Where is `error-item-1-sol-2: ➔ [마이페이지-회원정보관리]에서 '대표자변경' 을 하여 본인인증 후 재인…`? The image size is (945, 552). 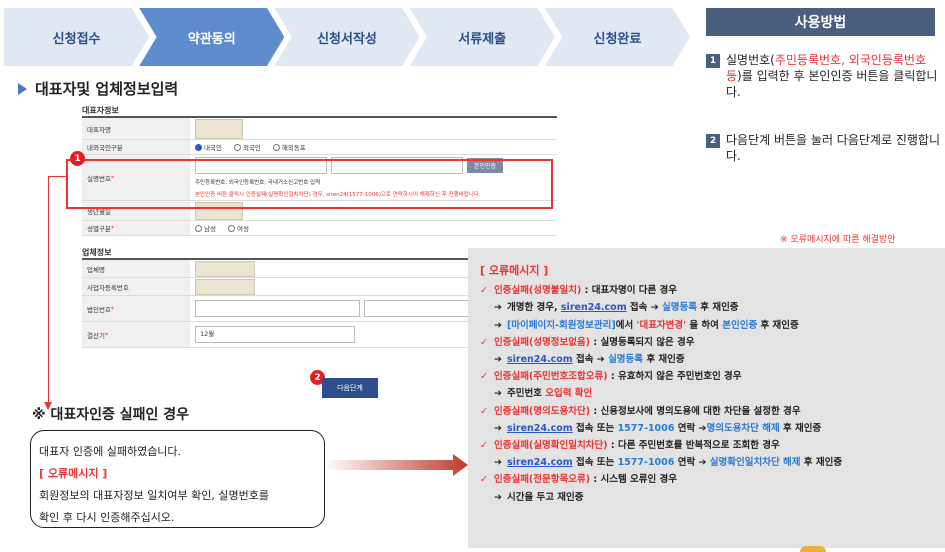
error-item-1-sol-2: ➔ [마이페이지-회원정보관리]에서 '대표자변경' 을 하여 본인인증 후 재인… is located at coordinates (646, 325).